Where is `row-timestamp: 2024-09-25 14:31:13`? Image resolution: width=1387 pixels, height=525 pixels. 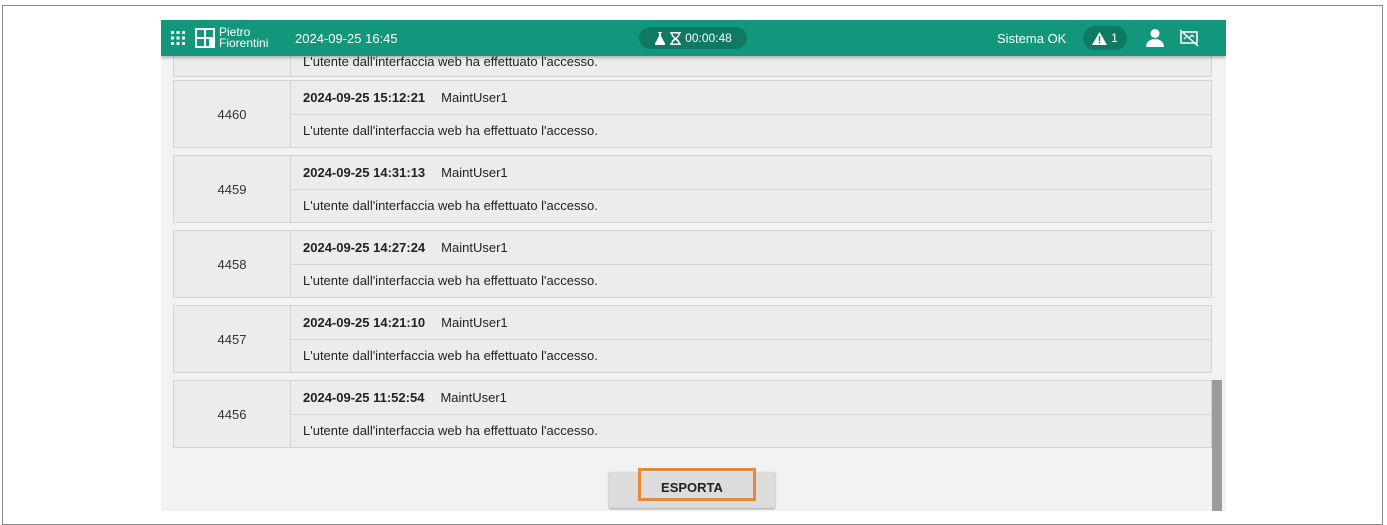 row-timestamp: 2024-09-25 14:31:13 is located at coordinates (364, 172).